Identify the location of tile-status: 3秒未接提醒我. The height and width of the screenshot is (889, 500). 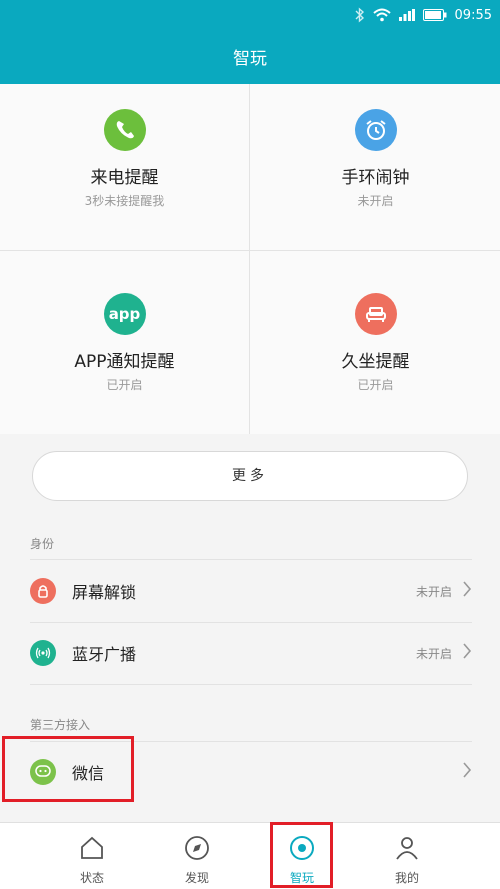
(124, 201).